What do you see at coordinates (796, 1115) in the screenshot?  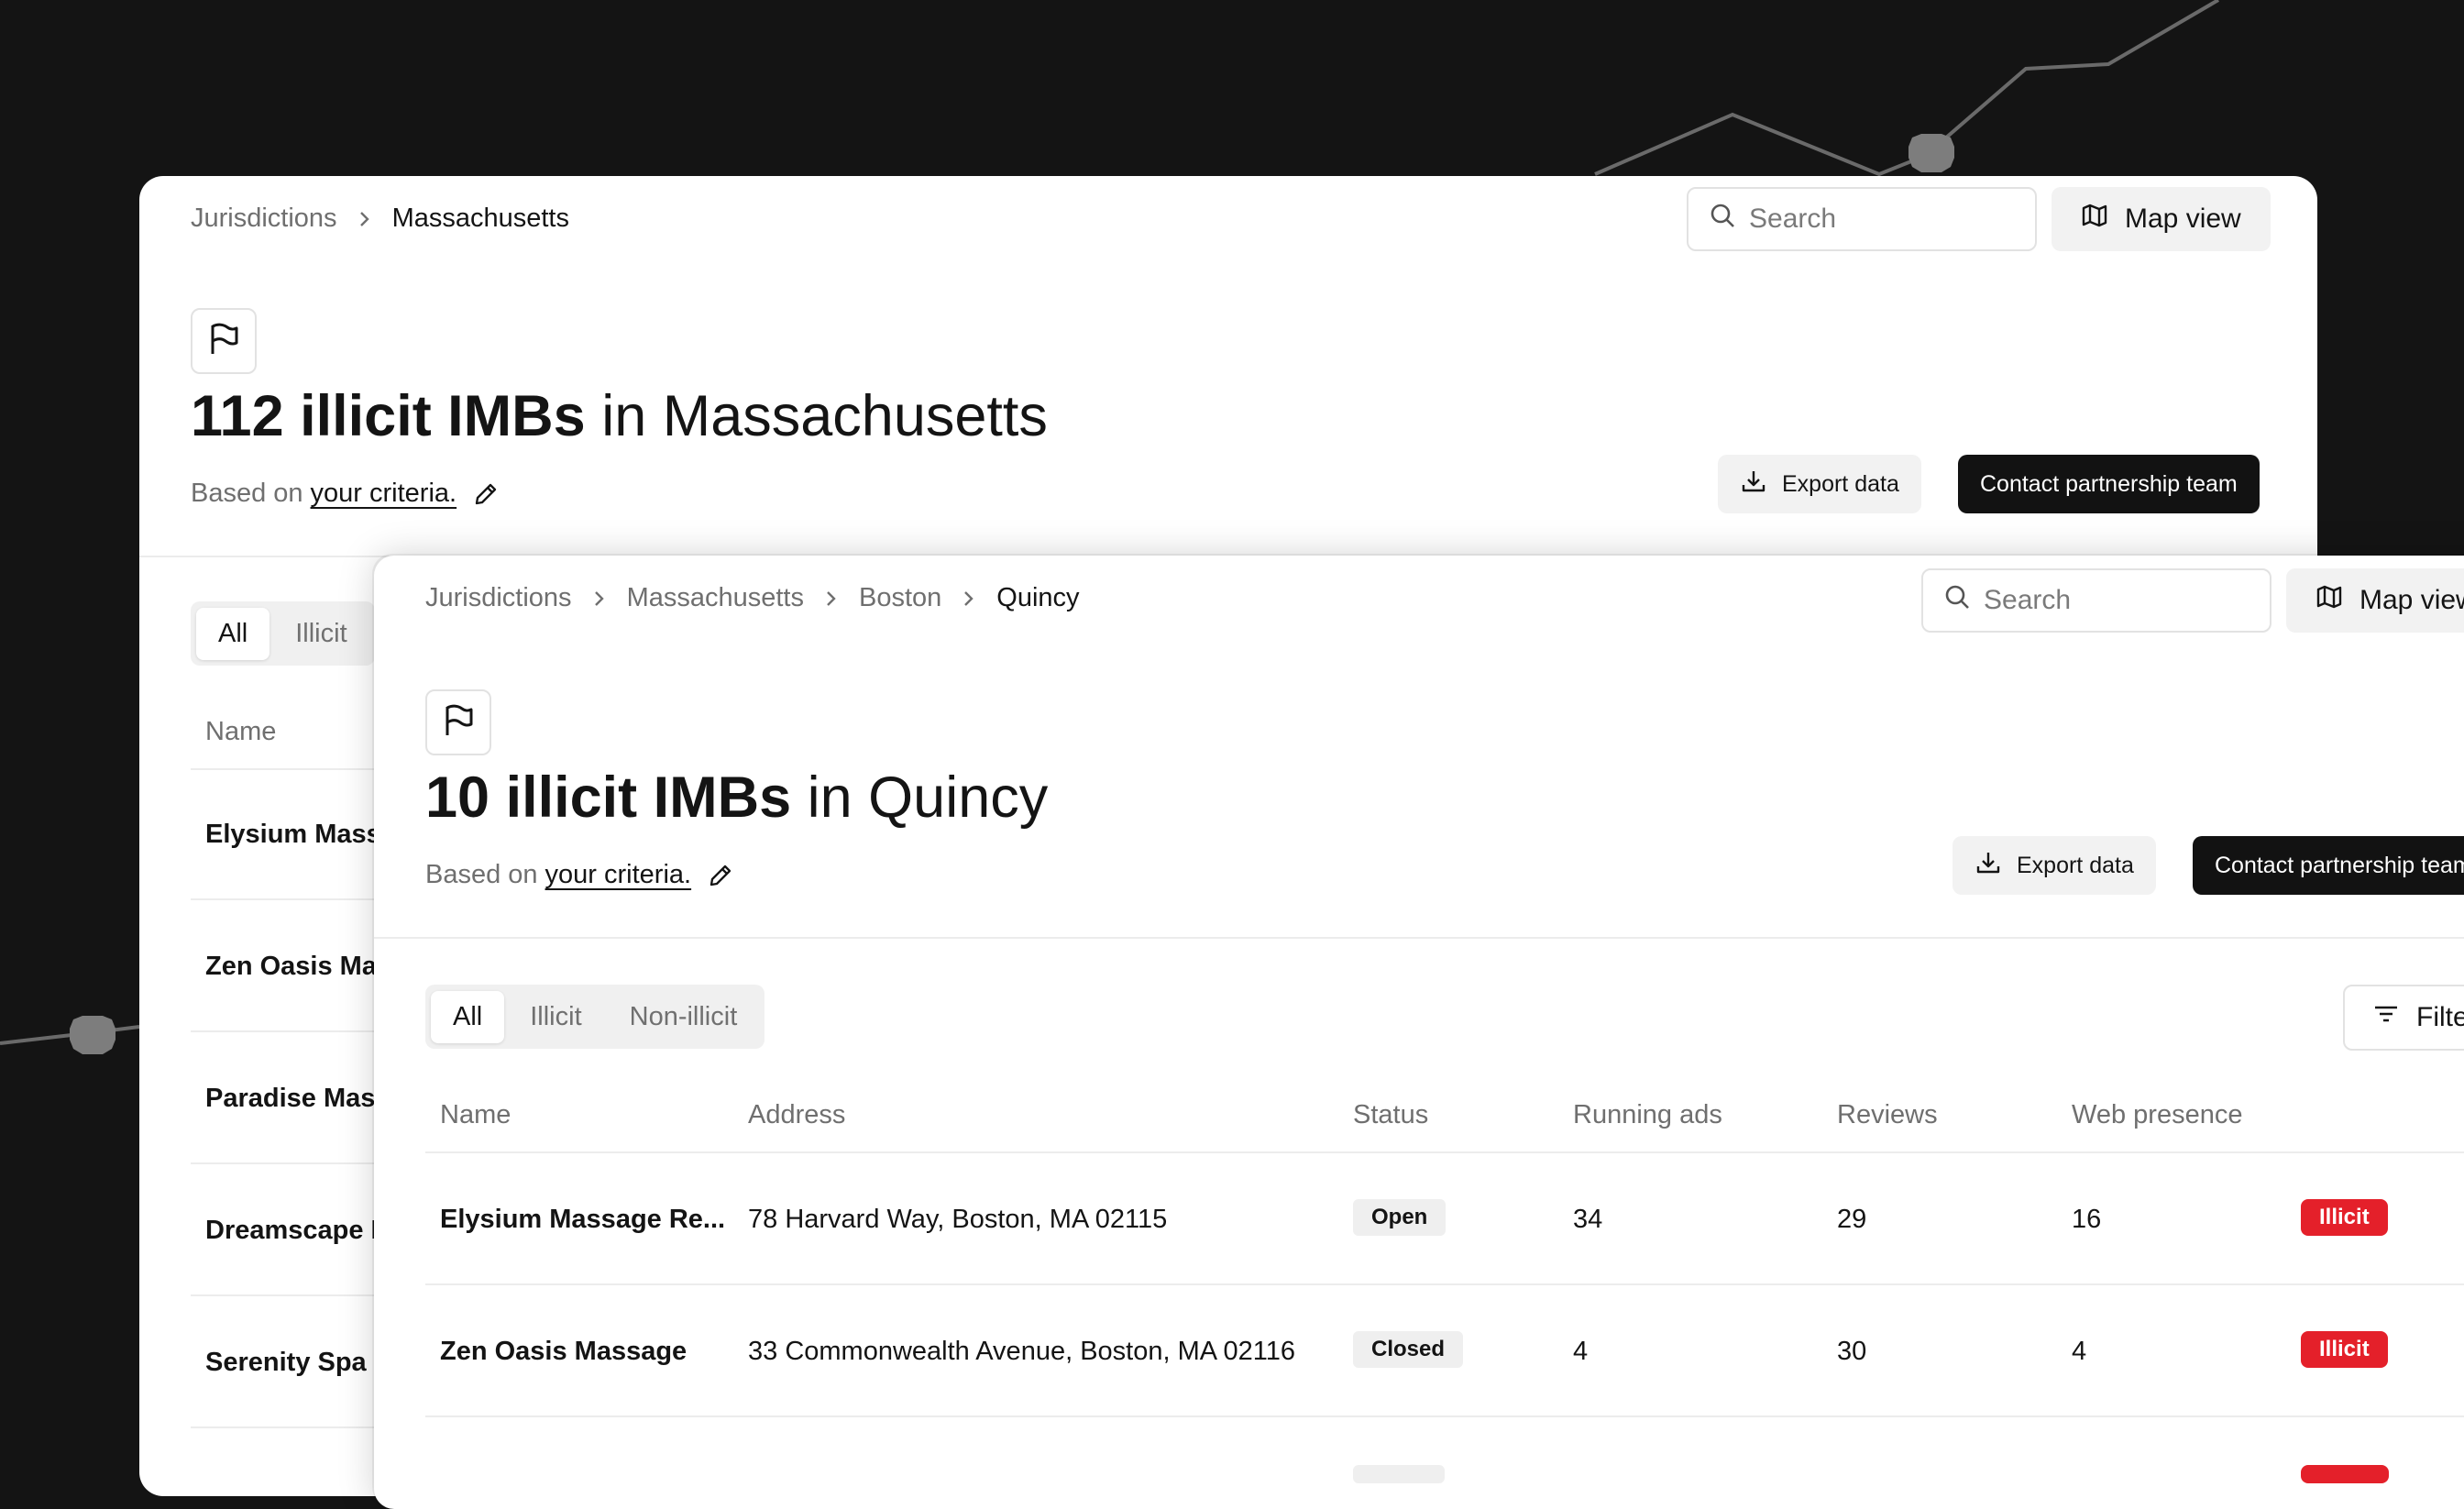 I see `column-header-address: Address` at bounding box center [796, 1115].